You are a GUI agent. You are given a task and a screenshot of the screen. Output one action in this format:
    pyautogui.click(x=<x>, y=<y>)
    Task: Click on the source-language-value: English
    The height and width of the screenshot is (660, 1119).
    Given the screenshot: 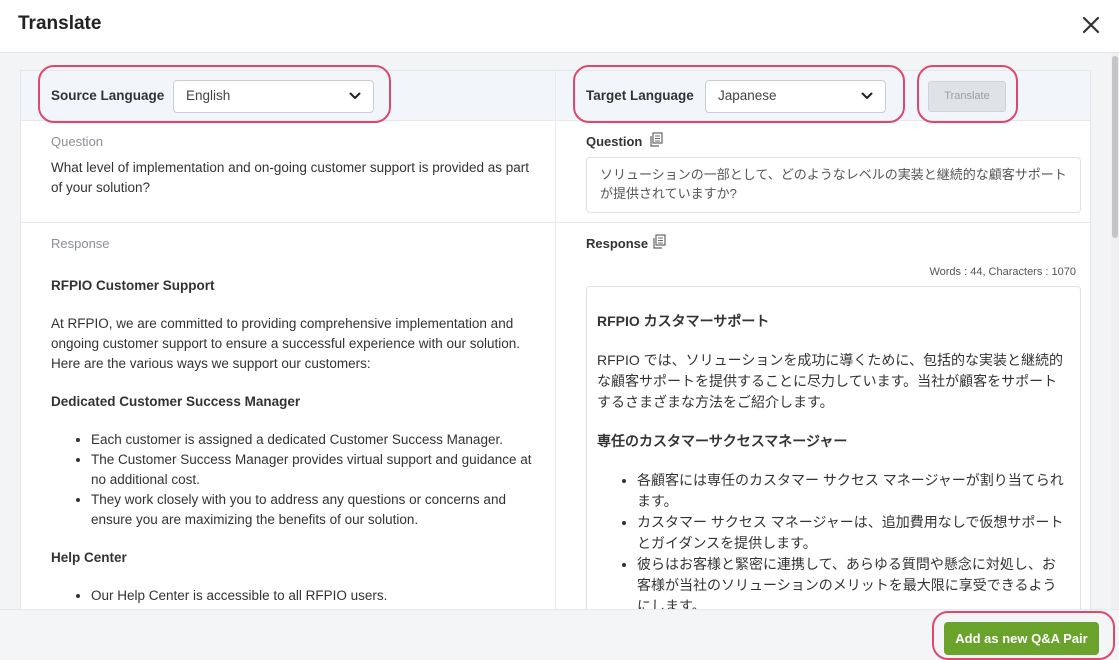 What is the action you would take?
    pyautogui.click(x=208, y=95)
    